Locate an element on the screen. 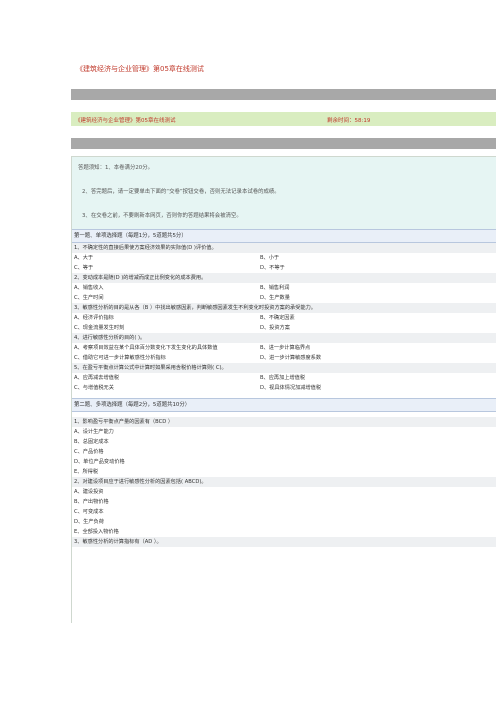  question-row: 5、在盈亏平衡点计算公式中计算时如果采用含税价格计算则( C)。 is located at coordinates (284, 368).